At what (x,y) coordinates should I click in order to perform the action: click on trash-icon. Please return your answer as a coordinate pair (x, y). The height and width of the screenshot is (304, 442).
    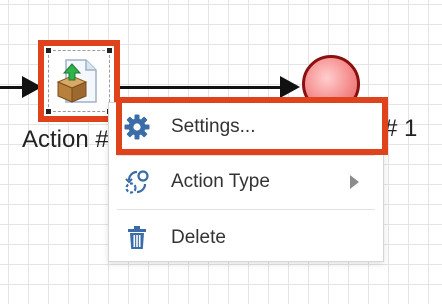
    Looking at the image, I should click on (137, 237).